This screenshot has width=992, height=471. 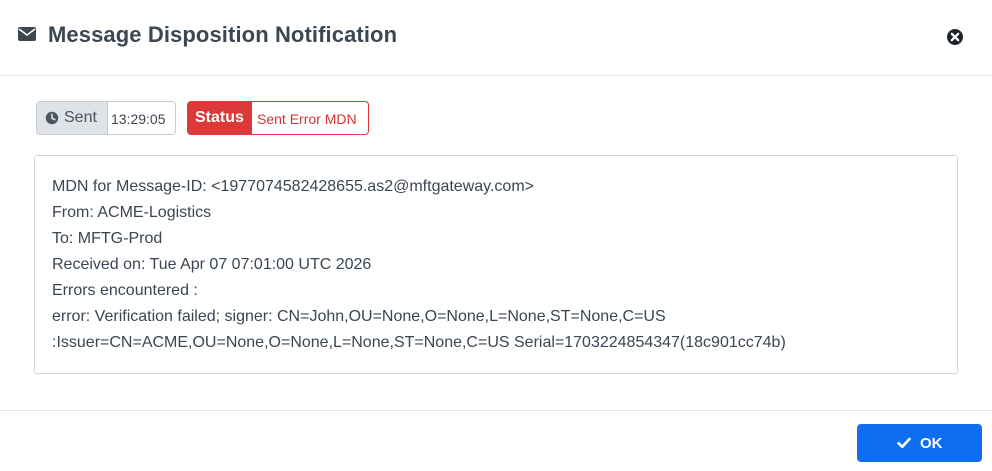 I want to click on sent-label-box: Sent, so click(x=72, y=118).